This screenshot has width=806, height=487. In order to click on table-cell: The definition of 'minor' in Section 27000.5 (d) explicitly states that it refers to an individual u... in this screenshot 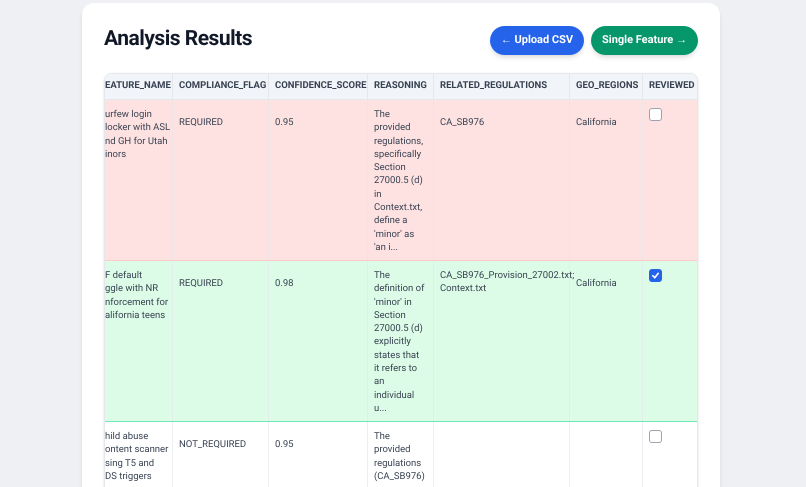, I will do `click(399, 342)`.